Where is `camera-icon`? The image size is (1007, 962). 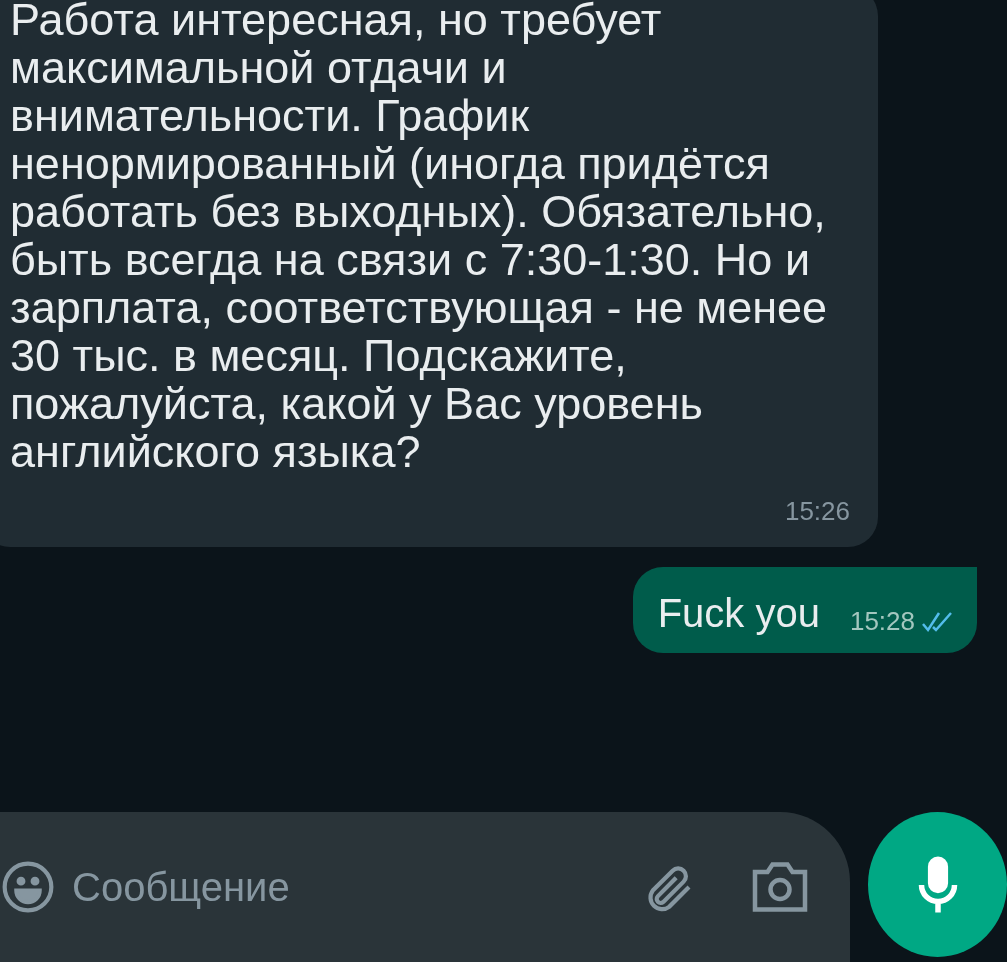
camera-icon is located at coordinates (780, 887).